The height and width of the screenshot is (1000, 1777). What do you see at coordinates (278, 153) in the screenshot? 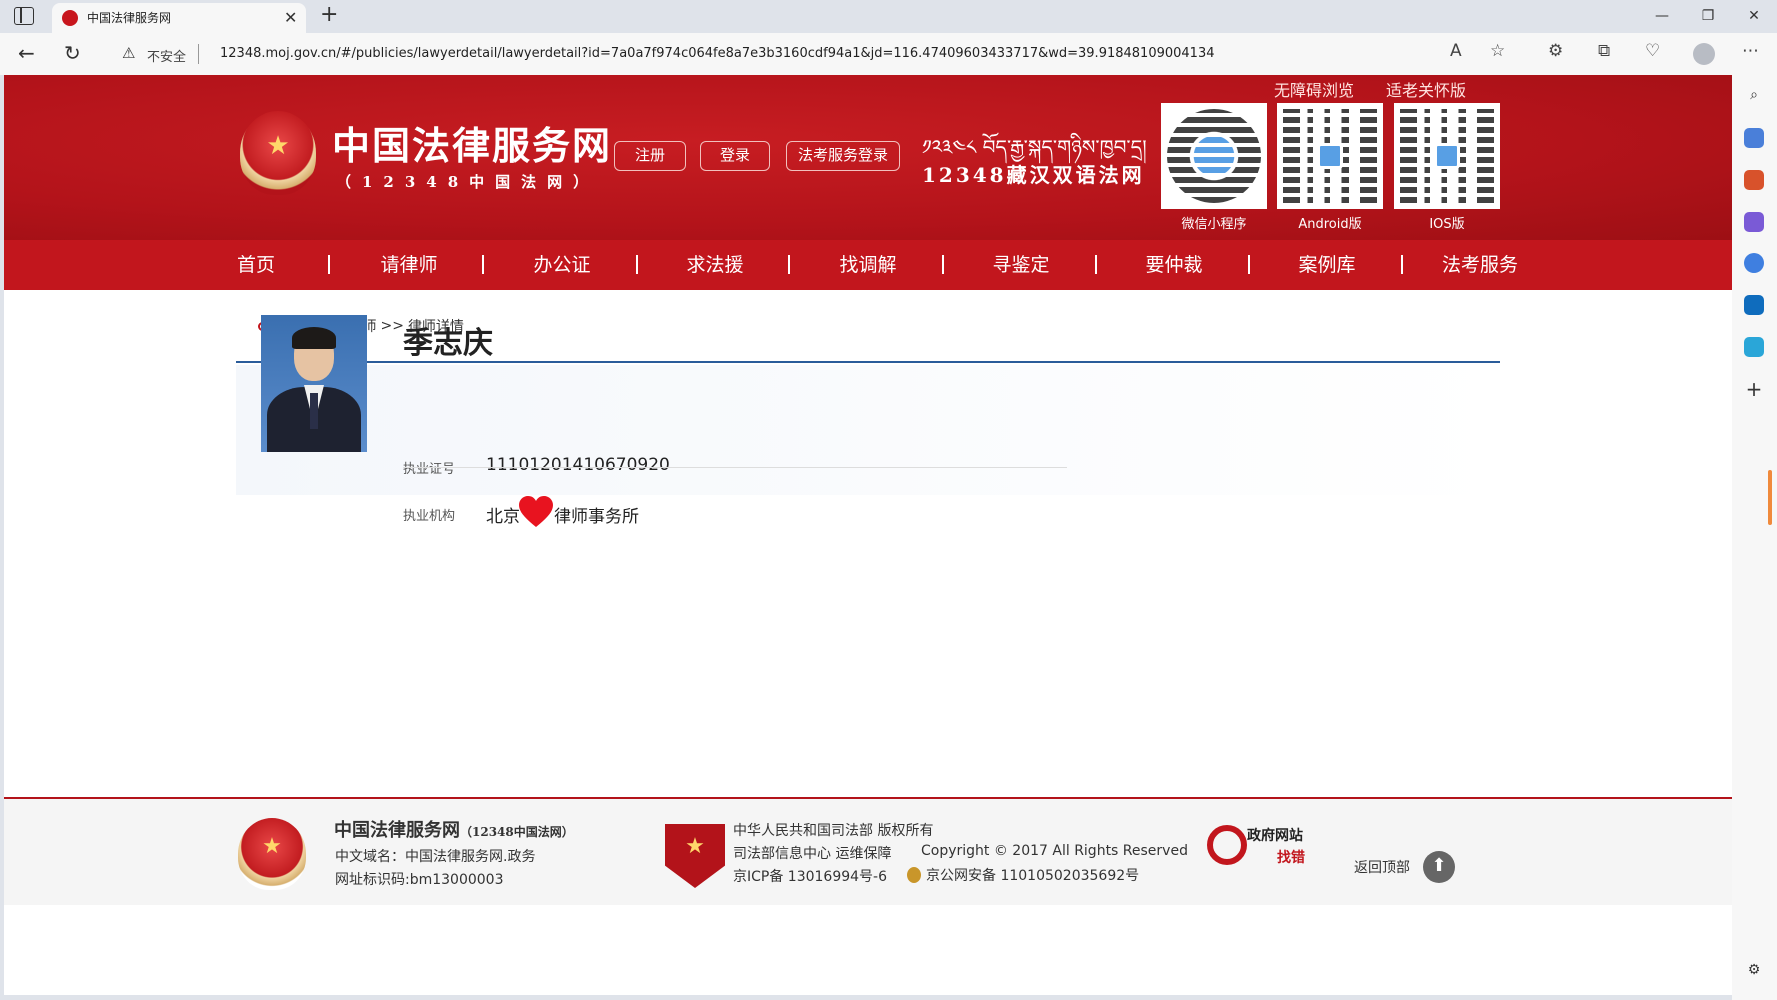
I see `national-emblem-logo: ★` at bounding box center [278, 153].